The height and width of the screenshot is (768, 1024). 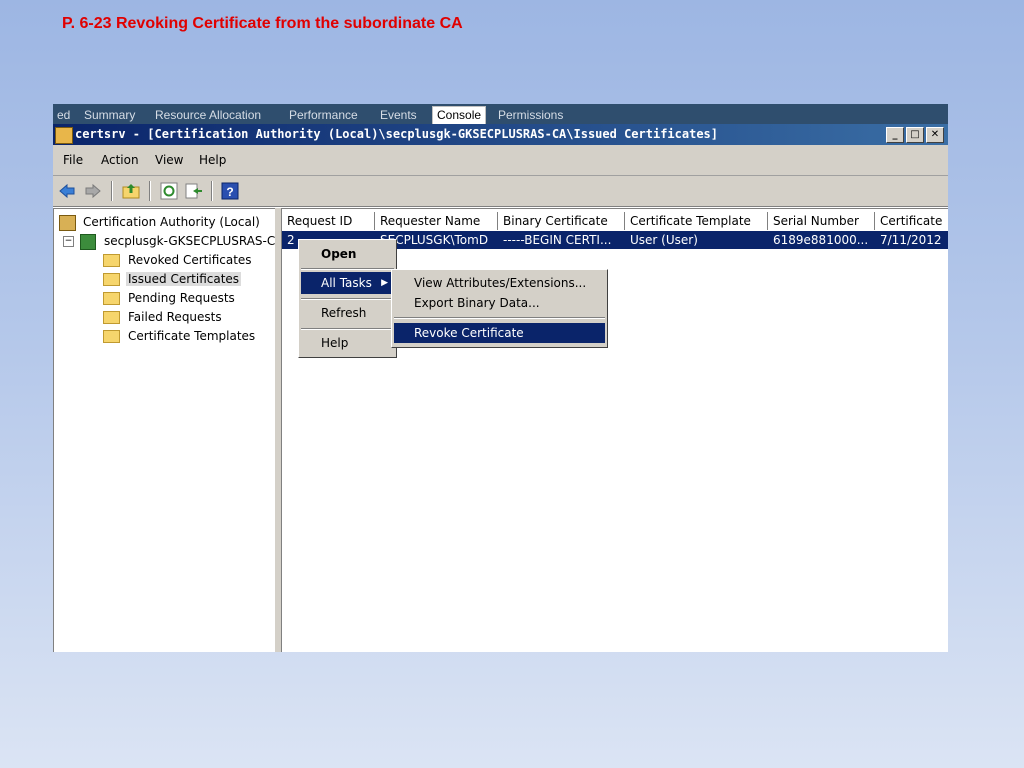 What do you see at coordinates (664, 240) in the screenshot?
I see `cell-certificate-template: User (User)` at bounding box center [664, 240].